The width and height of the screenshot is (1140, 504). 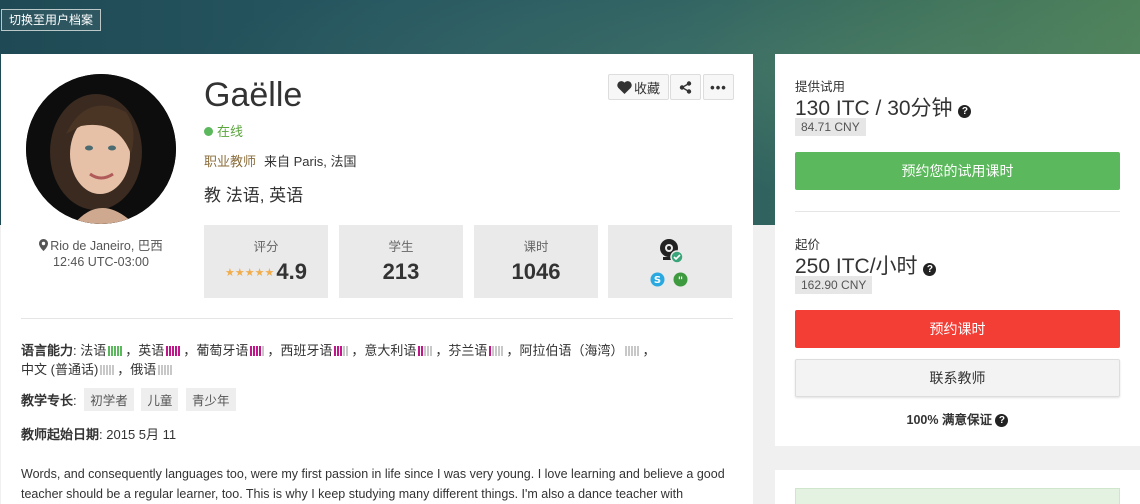 I want to click on online-status: 在线, so click(x=223, y=130).